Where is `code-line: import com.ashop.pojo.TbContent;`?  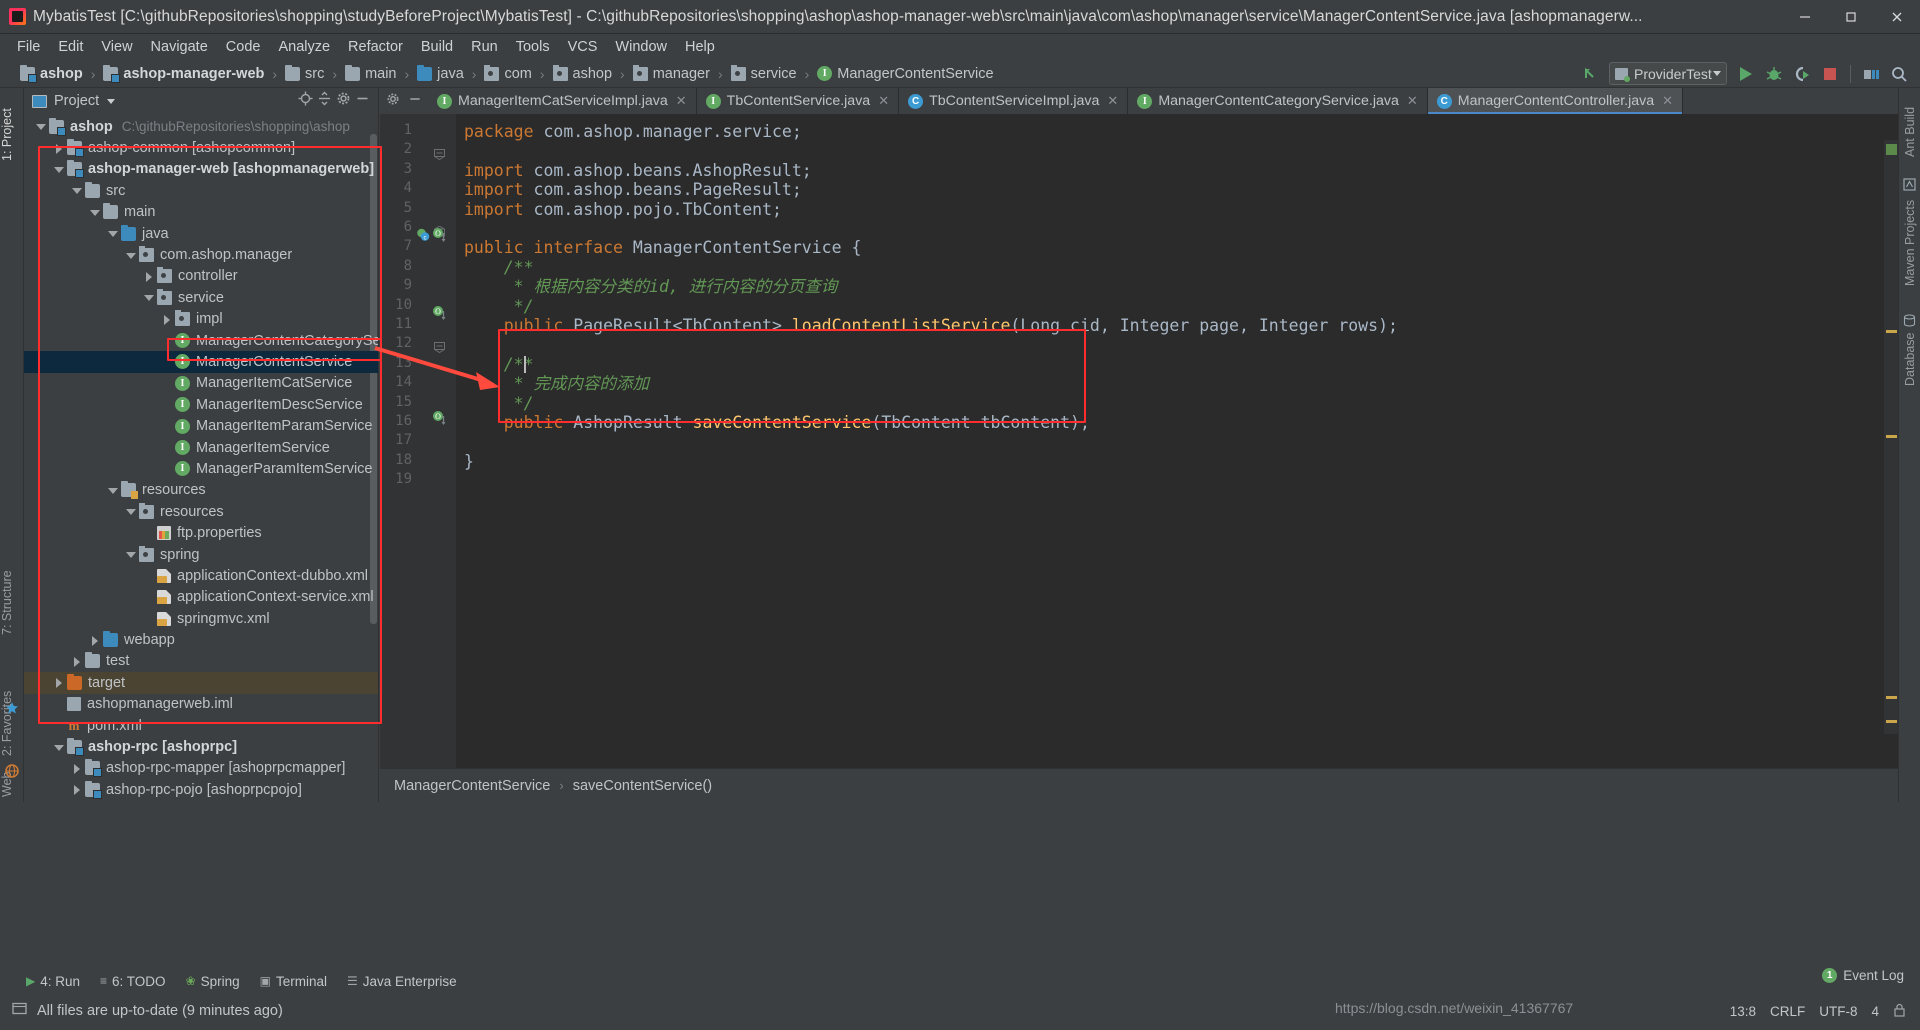 code-line: import com.ashop.pojo.TbContent; is located at coordinates (623, 209).